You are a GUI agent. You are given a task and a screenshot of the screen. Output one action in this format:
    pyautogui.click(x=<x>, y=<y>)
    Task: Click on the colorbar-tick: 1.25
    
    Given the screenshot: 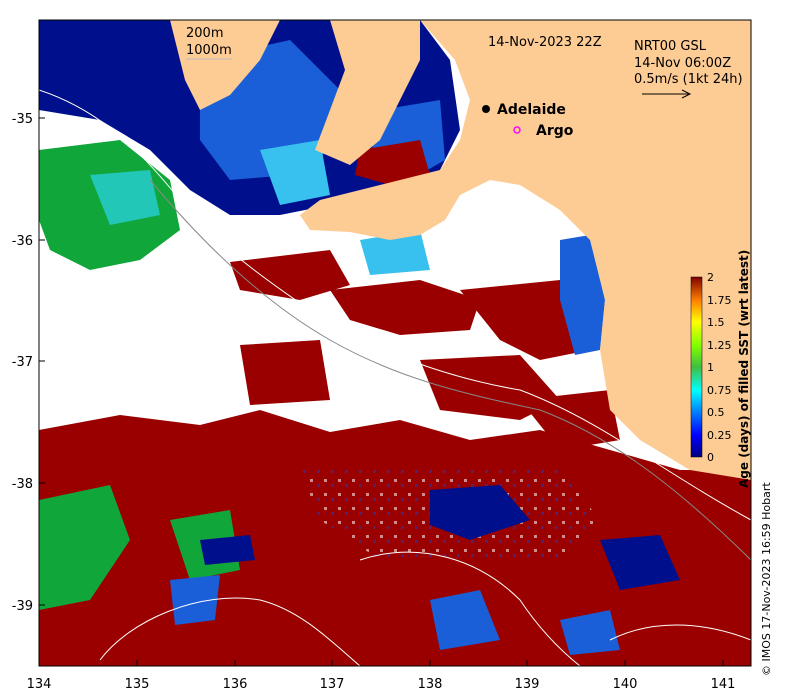 What is the action you would take?
    pyautogui.click(x=719, y=345)
    